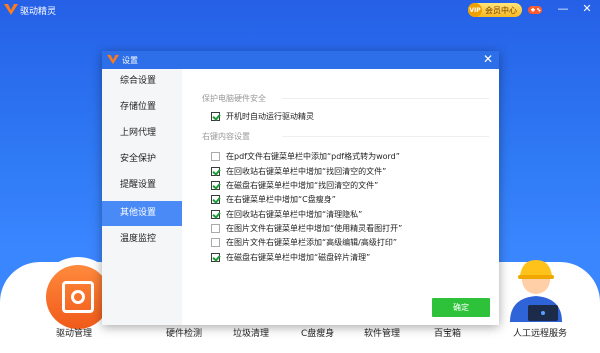 The image size is (600, 353). I want to click on side-item-proxy: 上网代理, so click(142, 133).